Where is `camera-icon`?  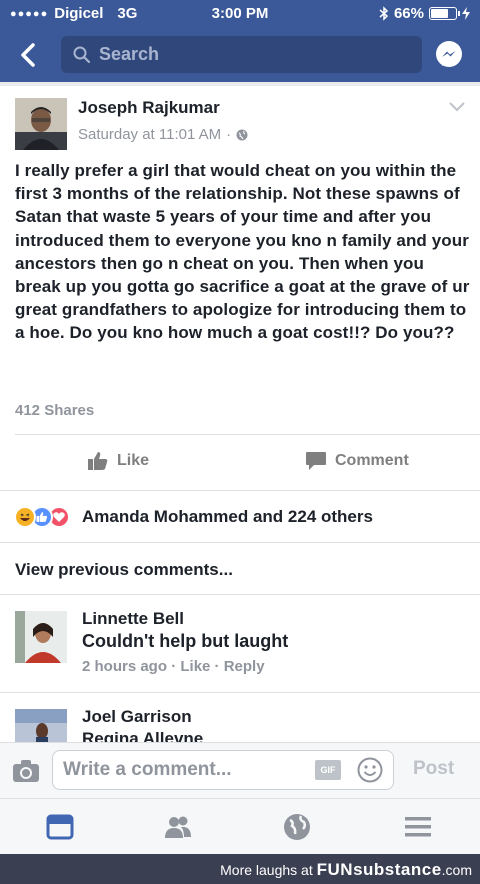 camera-icon is located at coordinates (26, 771).